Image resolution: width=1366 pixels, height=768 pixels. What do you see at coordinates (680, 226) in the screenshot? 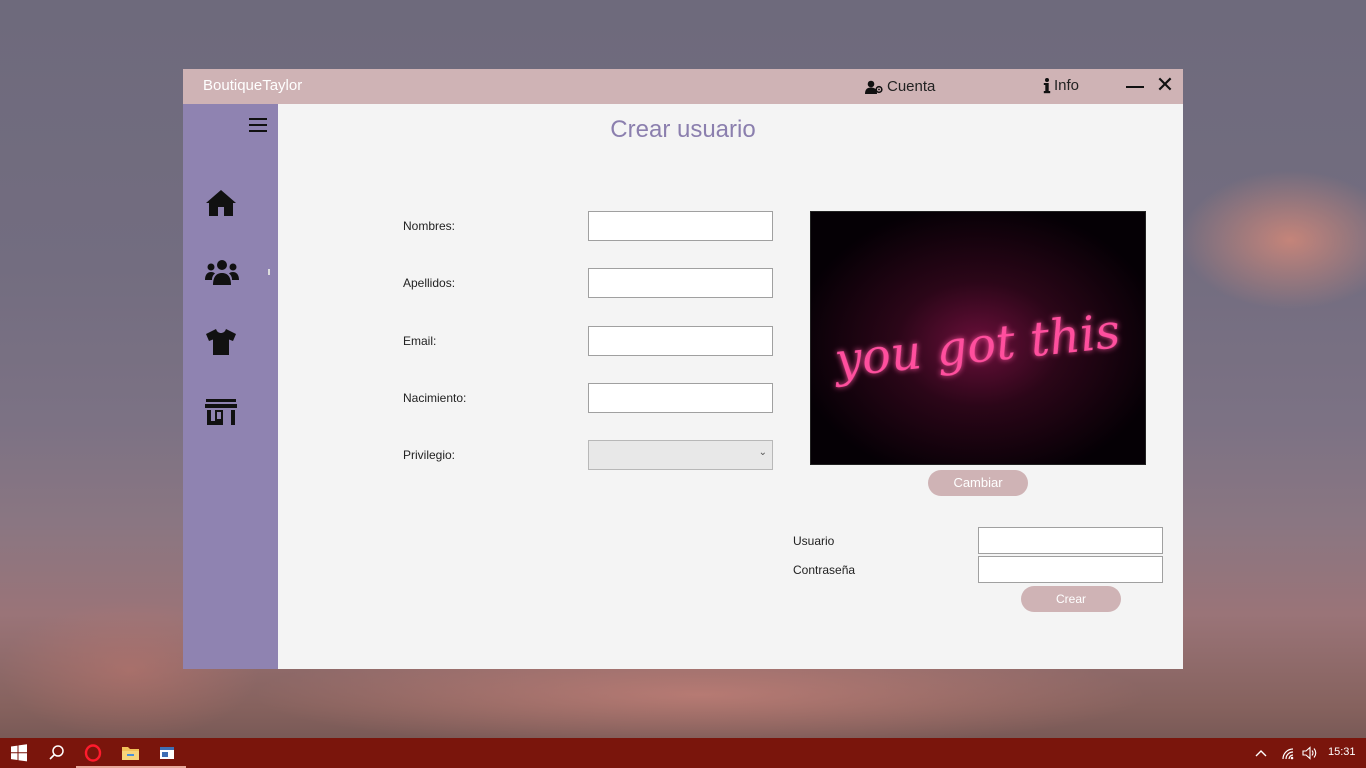
I see `nombres-input` at bounding box center [680, 226].